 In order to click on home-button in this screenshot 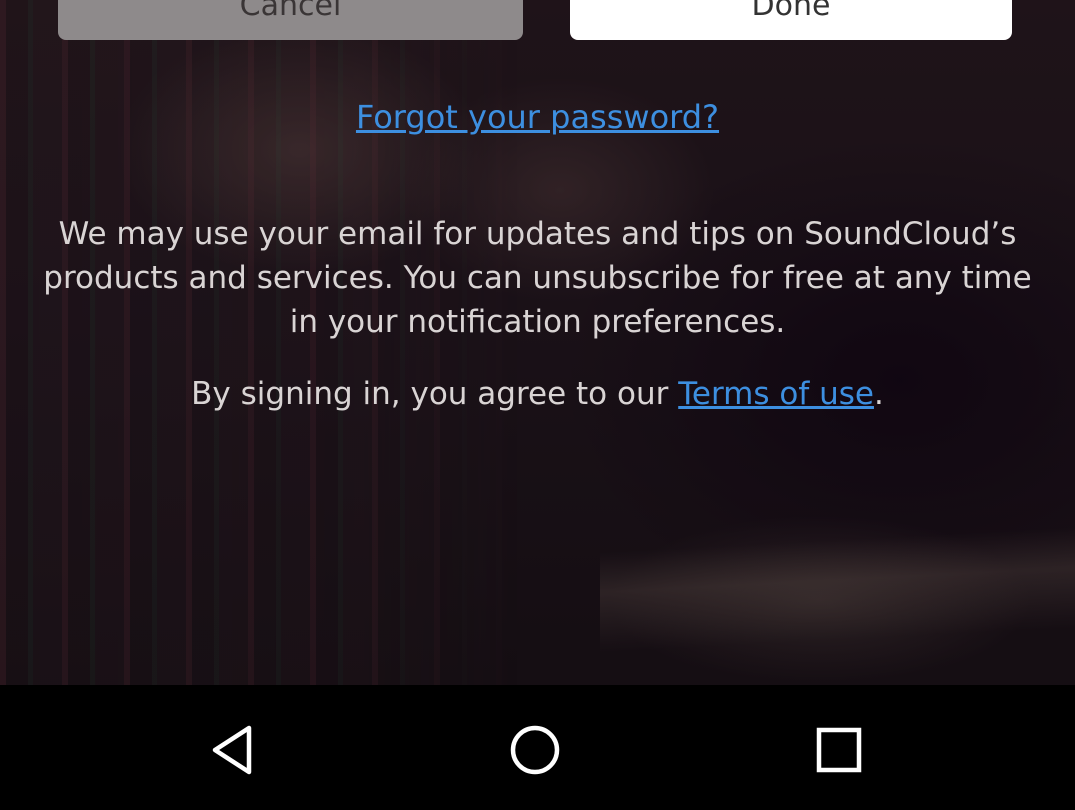, I will do `click(535, 750)`.